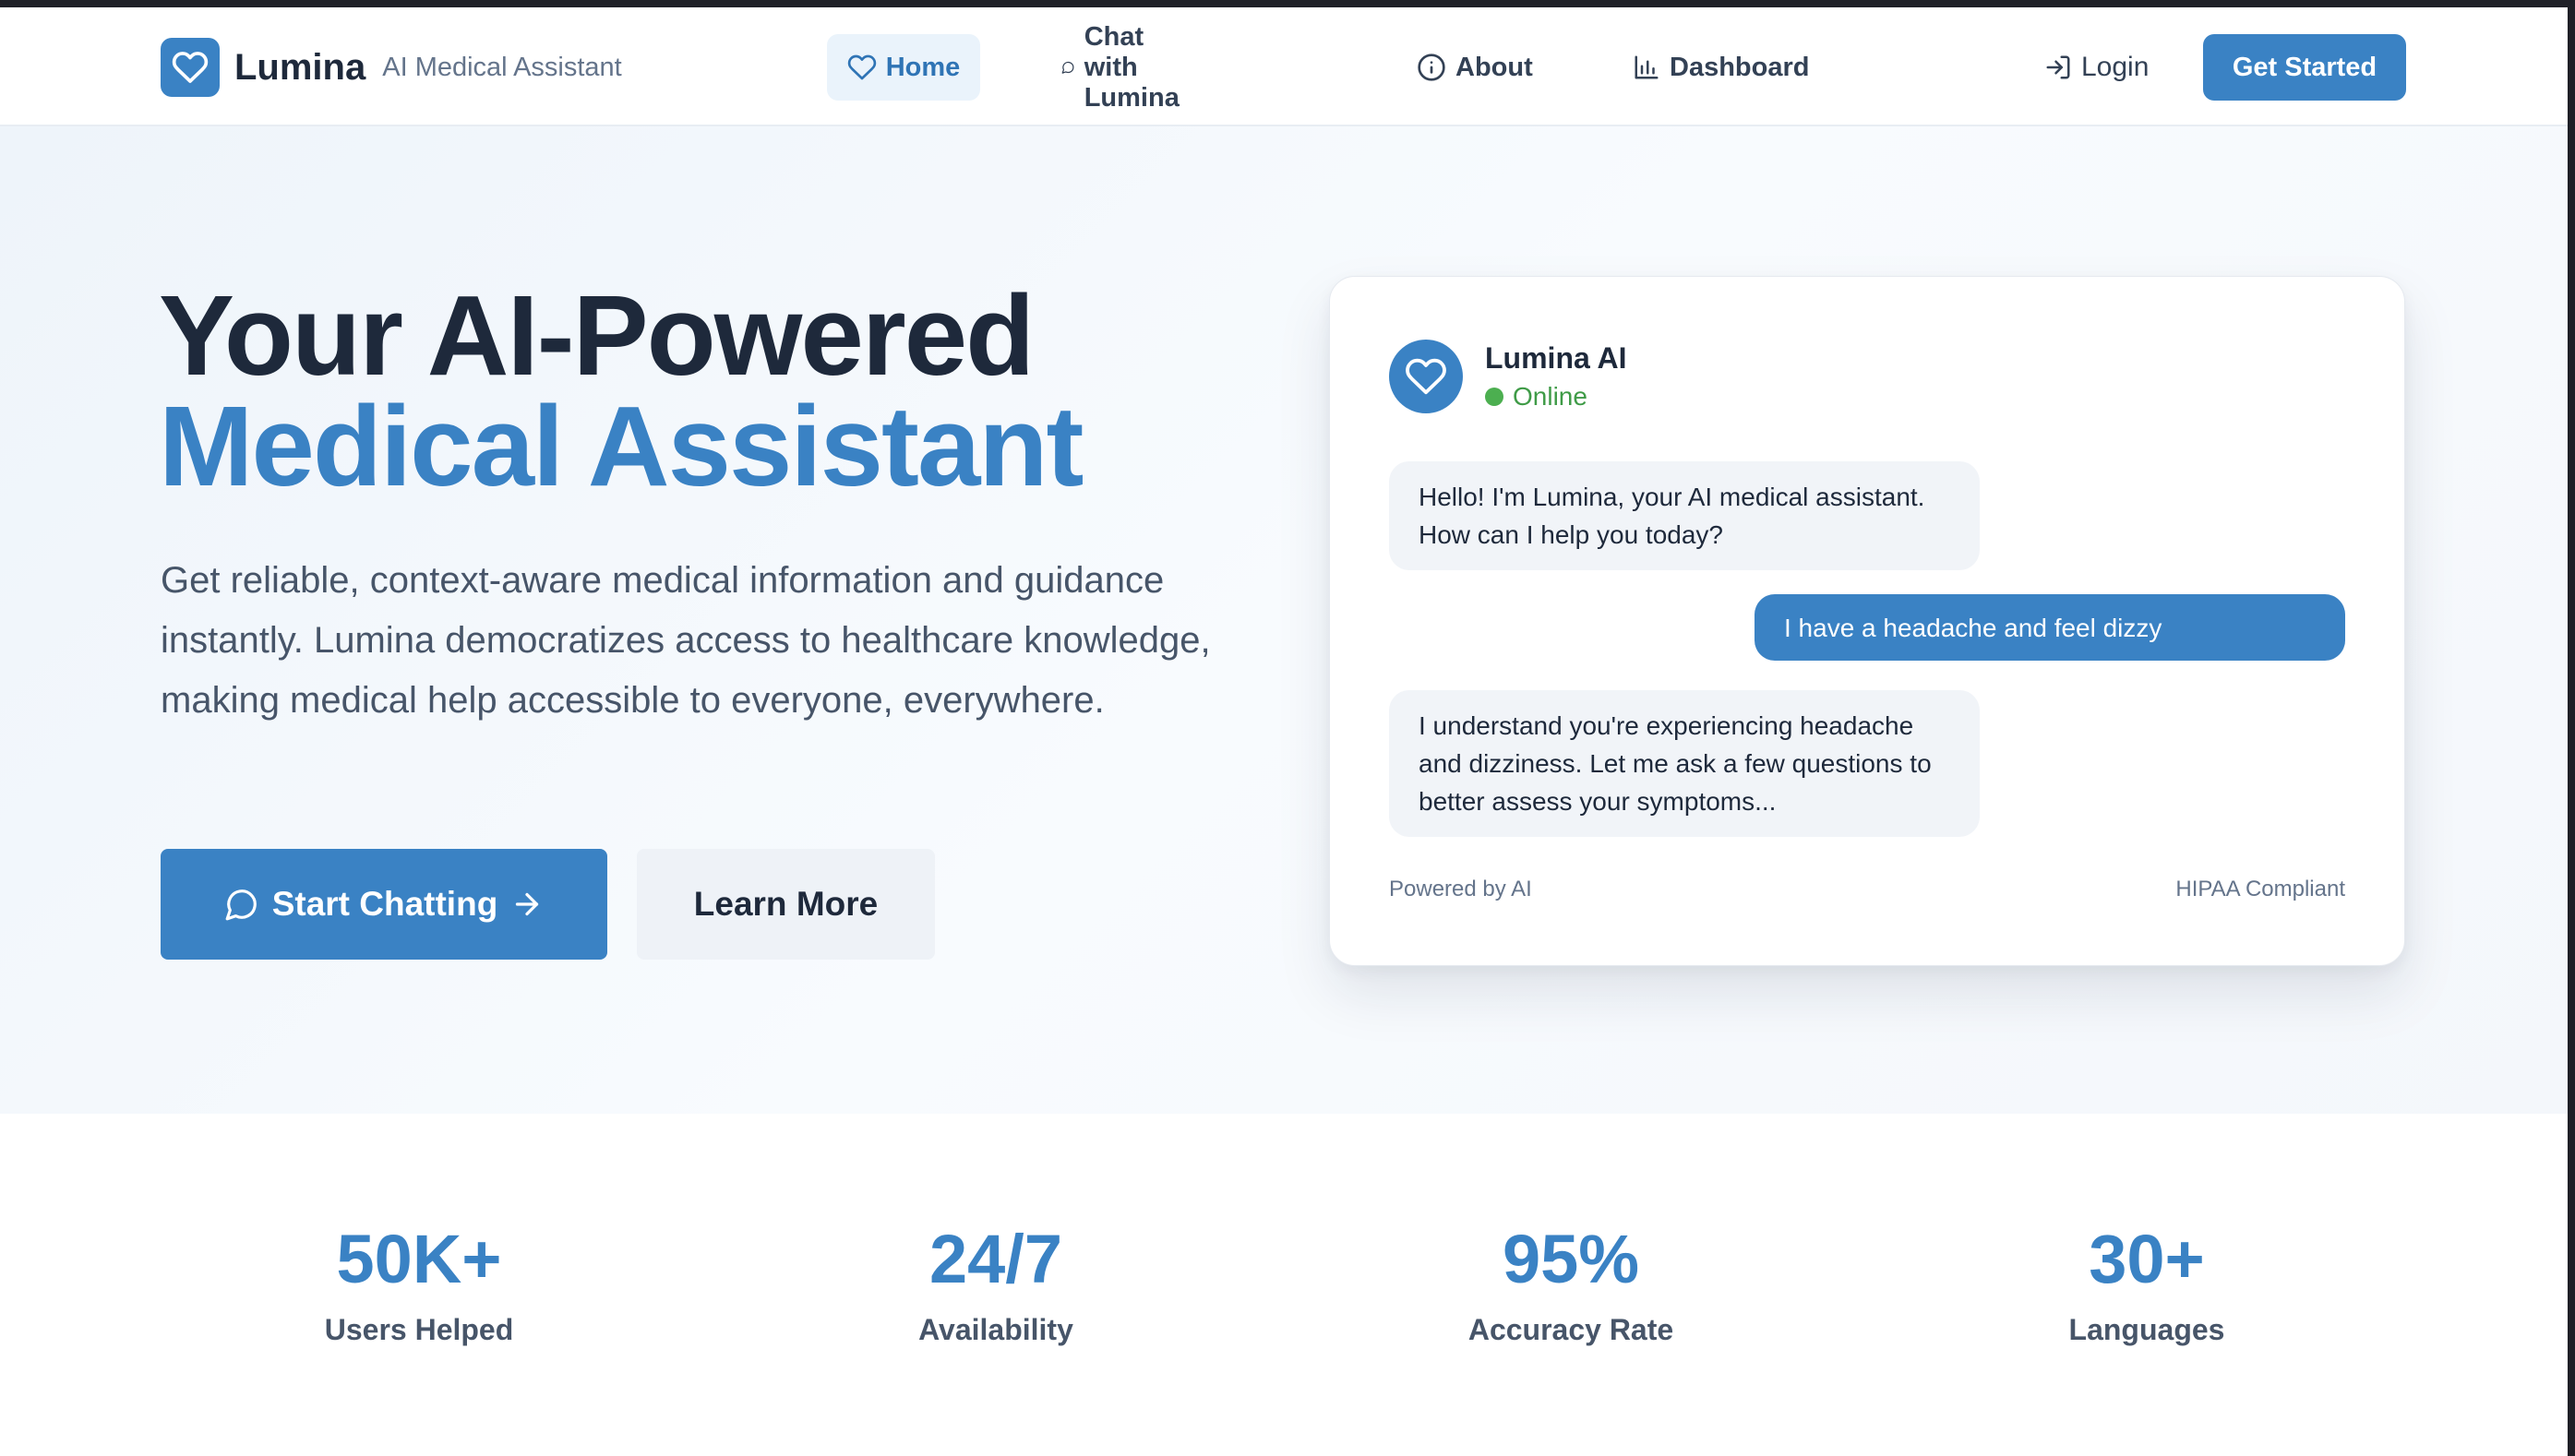 The height and width of the screenshot is (1456, 2575). What do you see at coordinates (1494, 397) in the screenshot?
I see `status-dot` at bounding box center [1494, 397].